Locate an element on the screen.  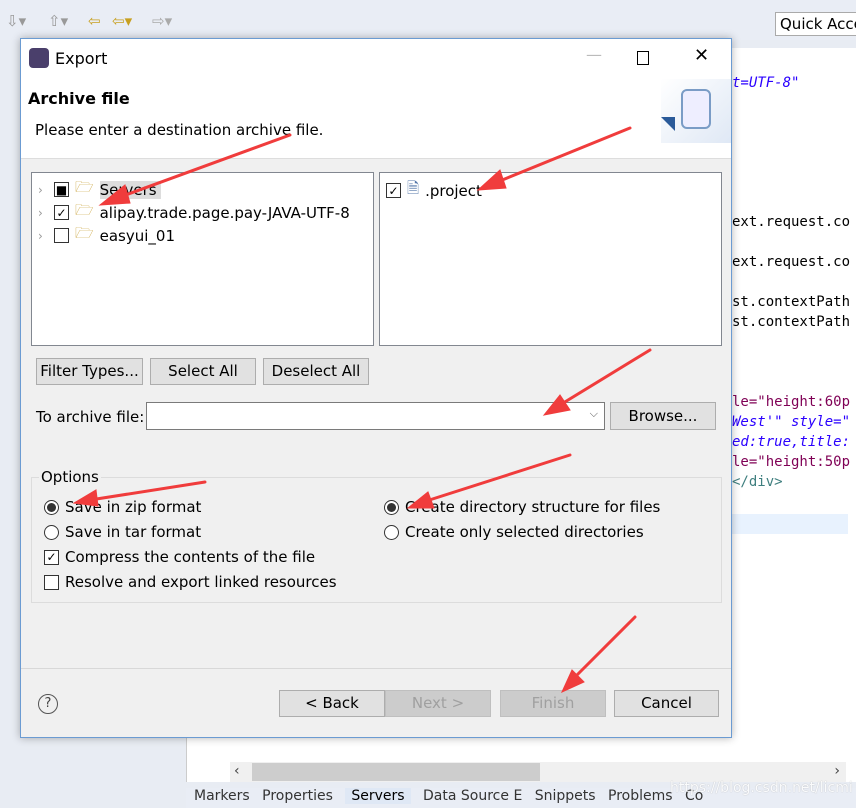
chevron-down-icon: ⌵ is located at coordinates (594, 414).